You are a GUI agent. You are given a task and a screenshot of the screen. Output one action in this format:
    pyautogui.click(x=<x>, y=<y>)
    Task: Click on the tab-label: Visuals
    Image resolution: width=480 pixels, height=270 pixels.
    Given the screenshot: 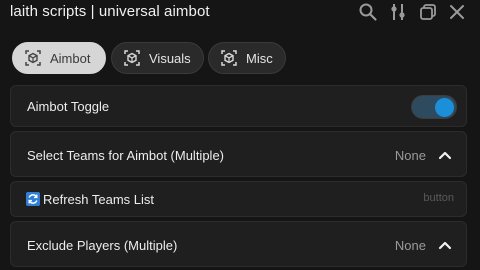 What is the action you would take?
    pyautogui.click(x=170, y=58)
    